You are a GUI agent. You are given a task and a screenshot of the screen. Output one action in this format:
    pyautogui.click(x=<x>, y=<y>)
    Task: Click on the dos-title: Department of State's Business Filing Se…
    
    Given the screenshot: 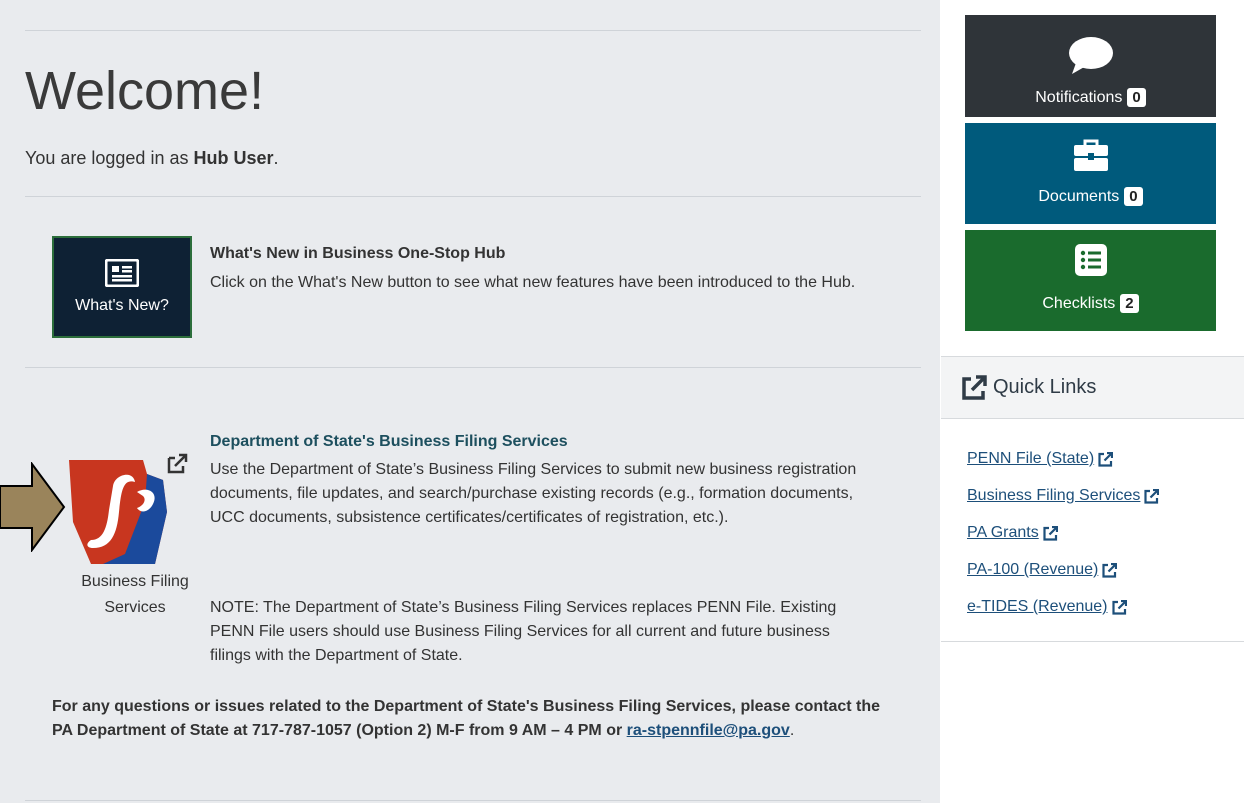 What is the action you would take?
    pyautogui.click(x=389, y=441)
    